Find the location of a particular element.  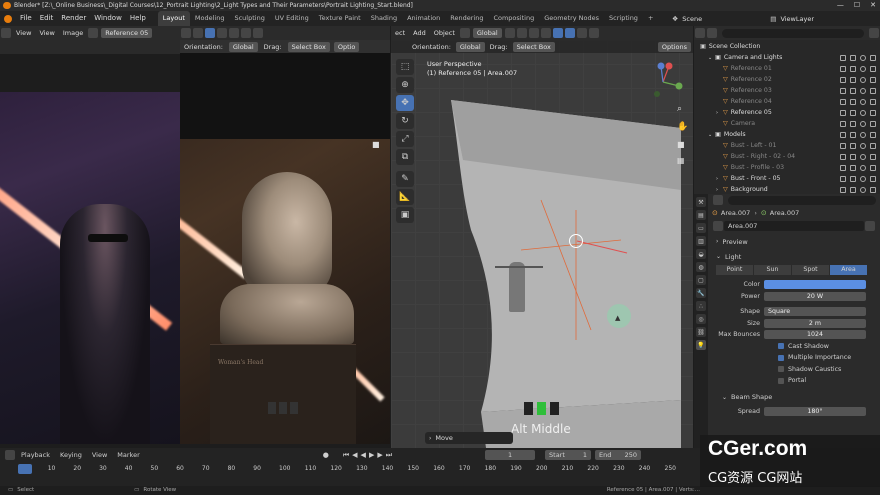

measure-tool-icon: 📐 is located at coordinates (405, 197).